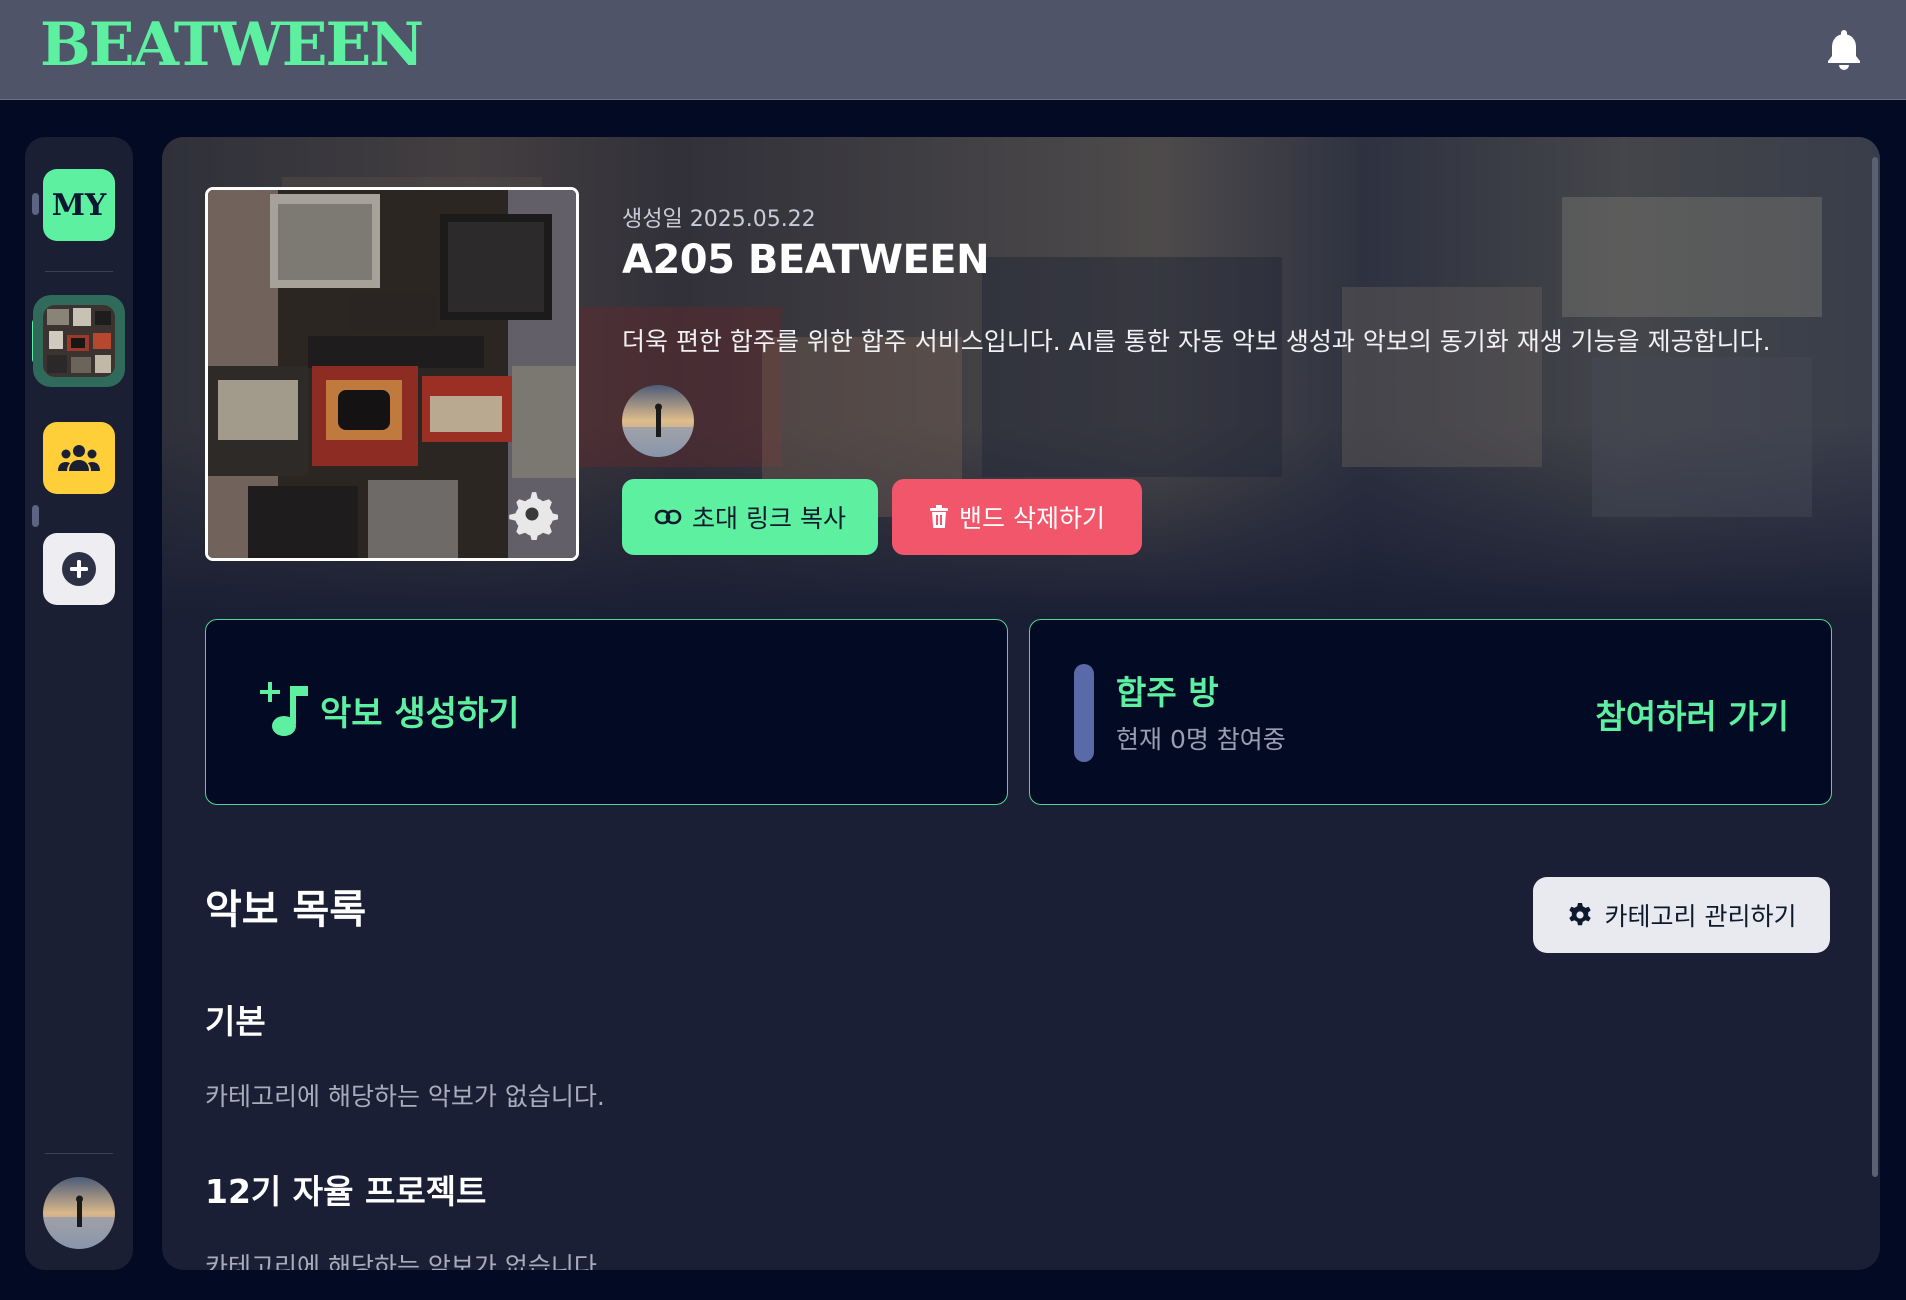  I want to click on sidebar-item-add, so click(79, 569).